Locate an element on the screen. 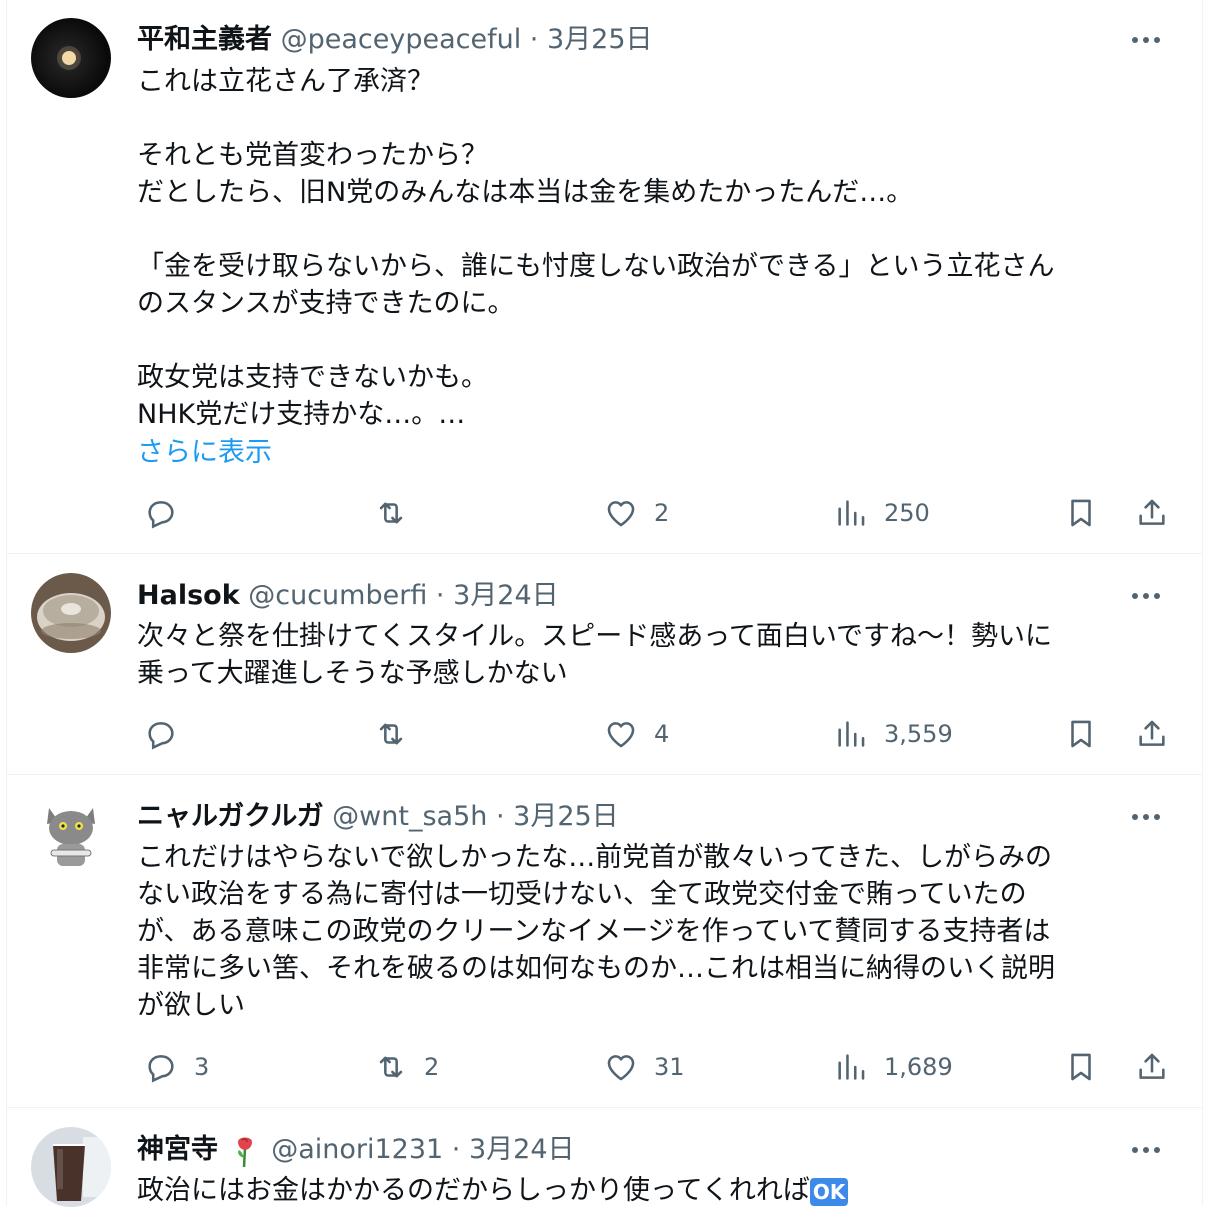  like-button: 2 is located at coordinates (636, 513).